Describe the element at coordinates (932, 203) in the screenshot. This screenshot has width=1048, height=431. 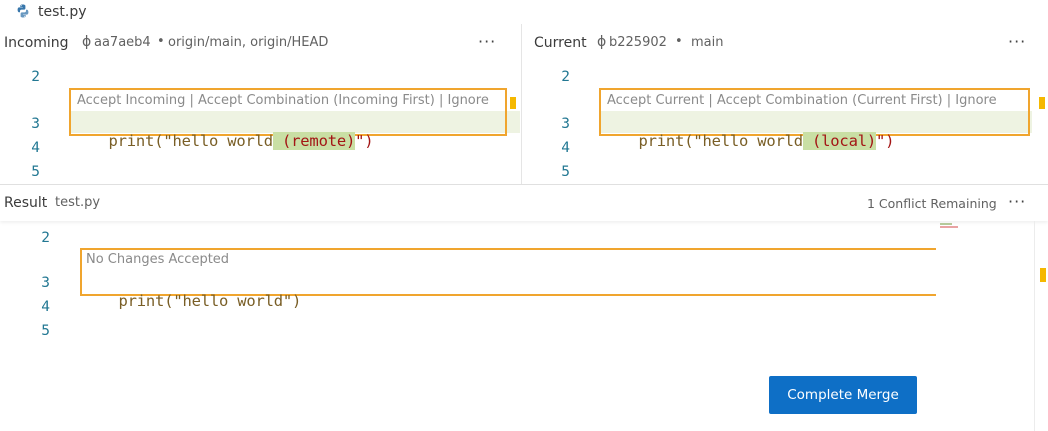
I see `conflict-status: 1 Conflict Remaining` at that location.